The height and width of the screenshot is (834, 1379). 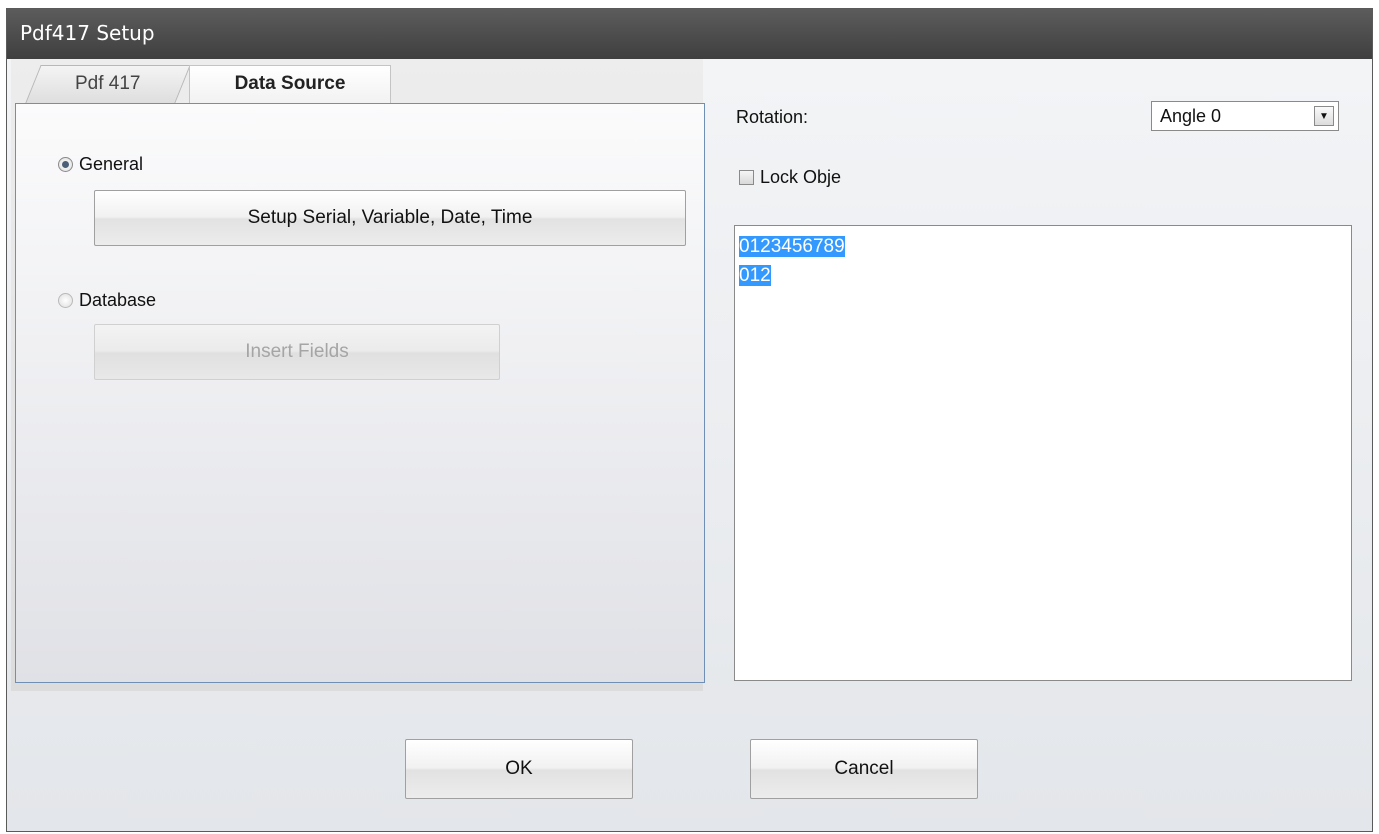 I want to click on cancel-button: Cancel, so click(x=864, y=769).